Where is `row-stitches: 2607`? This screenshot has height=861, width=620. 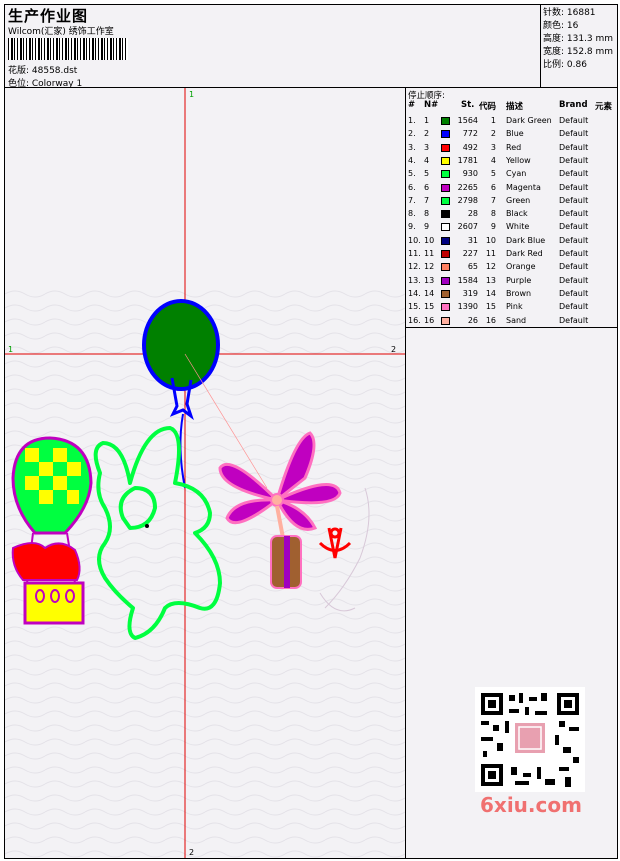
row-stitches: 2607 is located at coordinates (467, 227).